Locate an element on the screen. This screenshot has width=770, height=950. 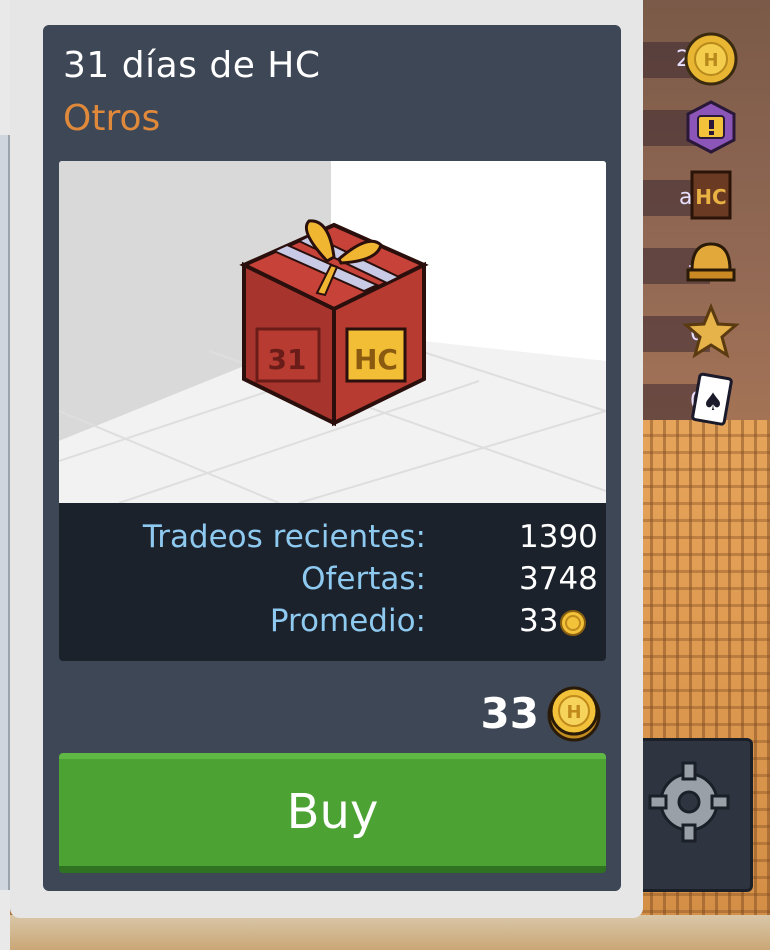
settings-panel is located at coordinates (689, 815).